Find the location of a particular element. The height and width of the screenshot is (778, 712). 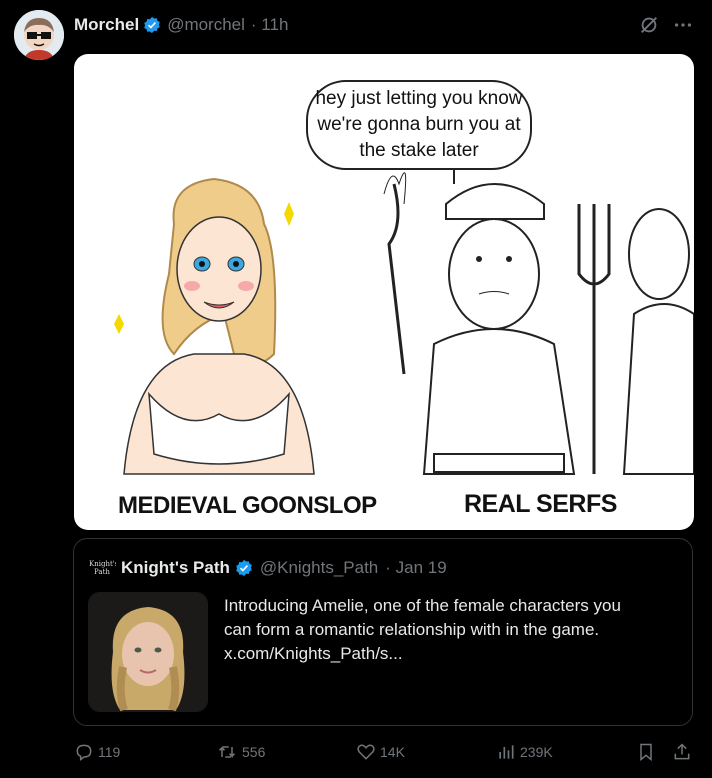

post-top-actions is located at coordinates (666, 25).